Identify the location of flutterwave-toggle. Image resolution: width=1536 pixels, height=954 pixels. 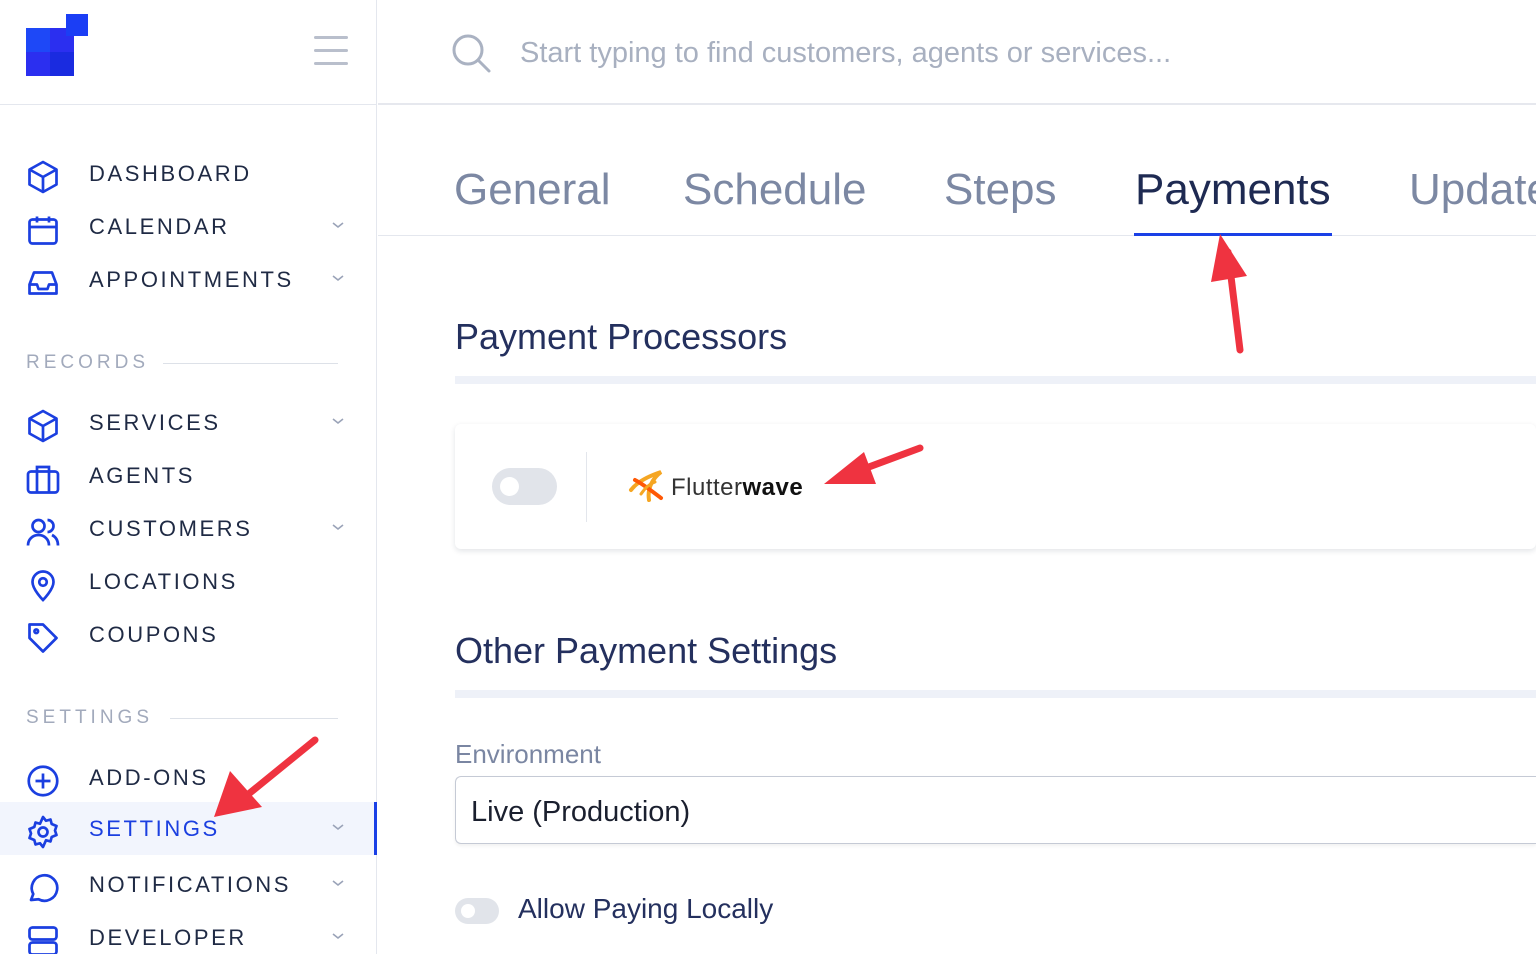
(524, 486).